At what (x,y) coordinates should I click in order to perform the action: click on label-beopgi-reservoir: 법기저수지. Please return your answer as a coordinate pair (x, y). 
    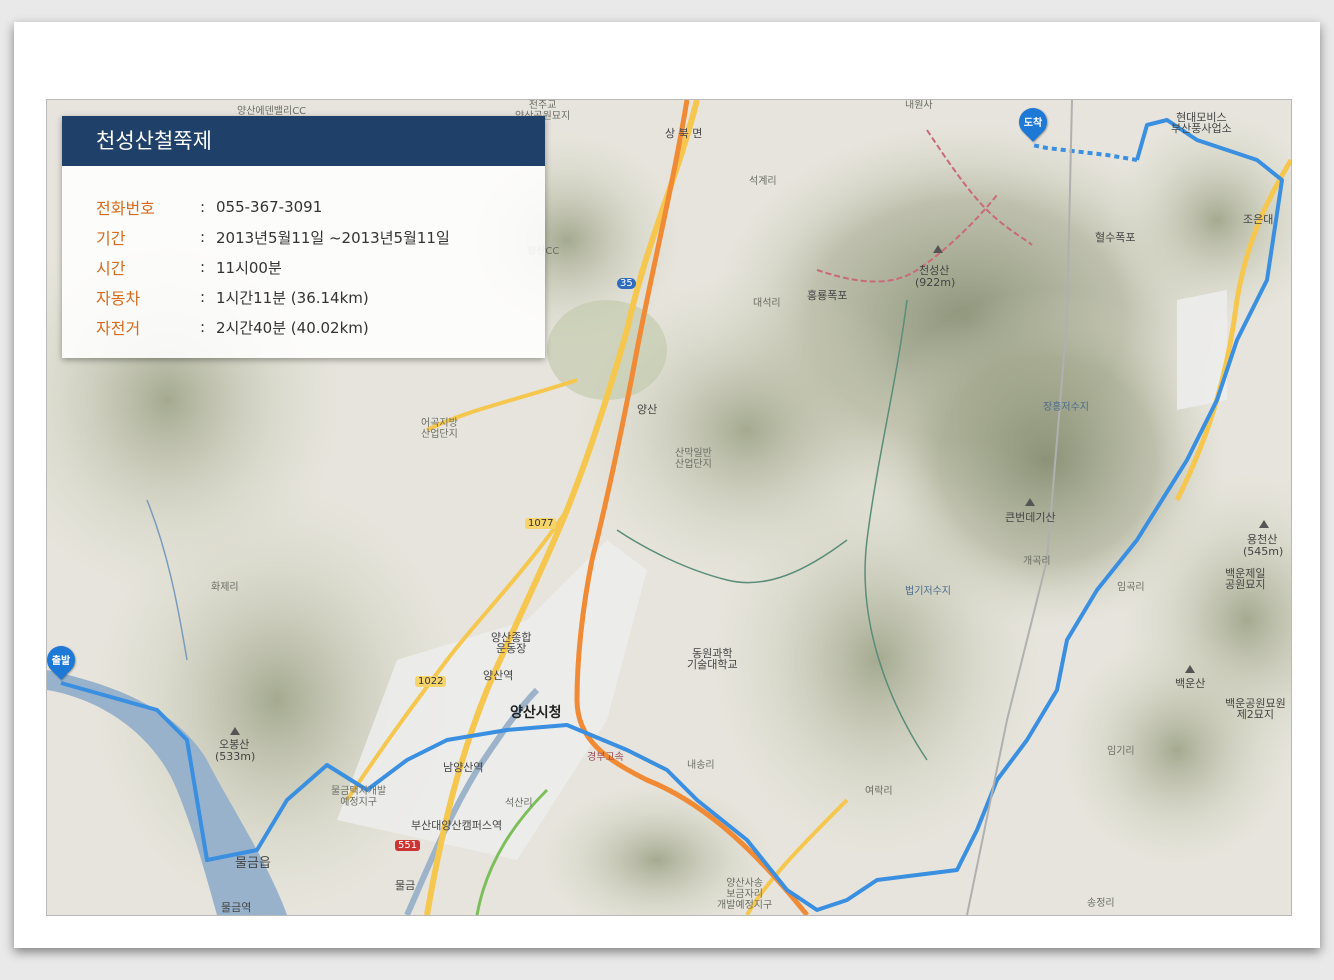
    Looking at the image, I should click on (928, 591).